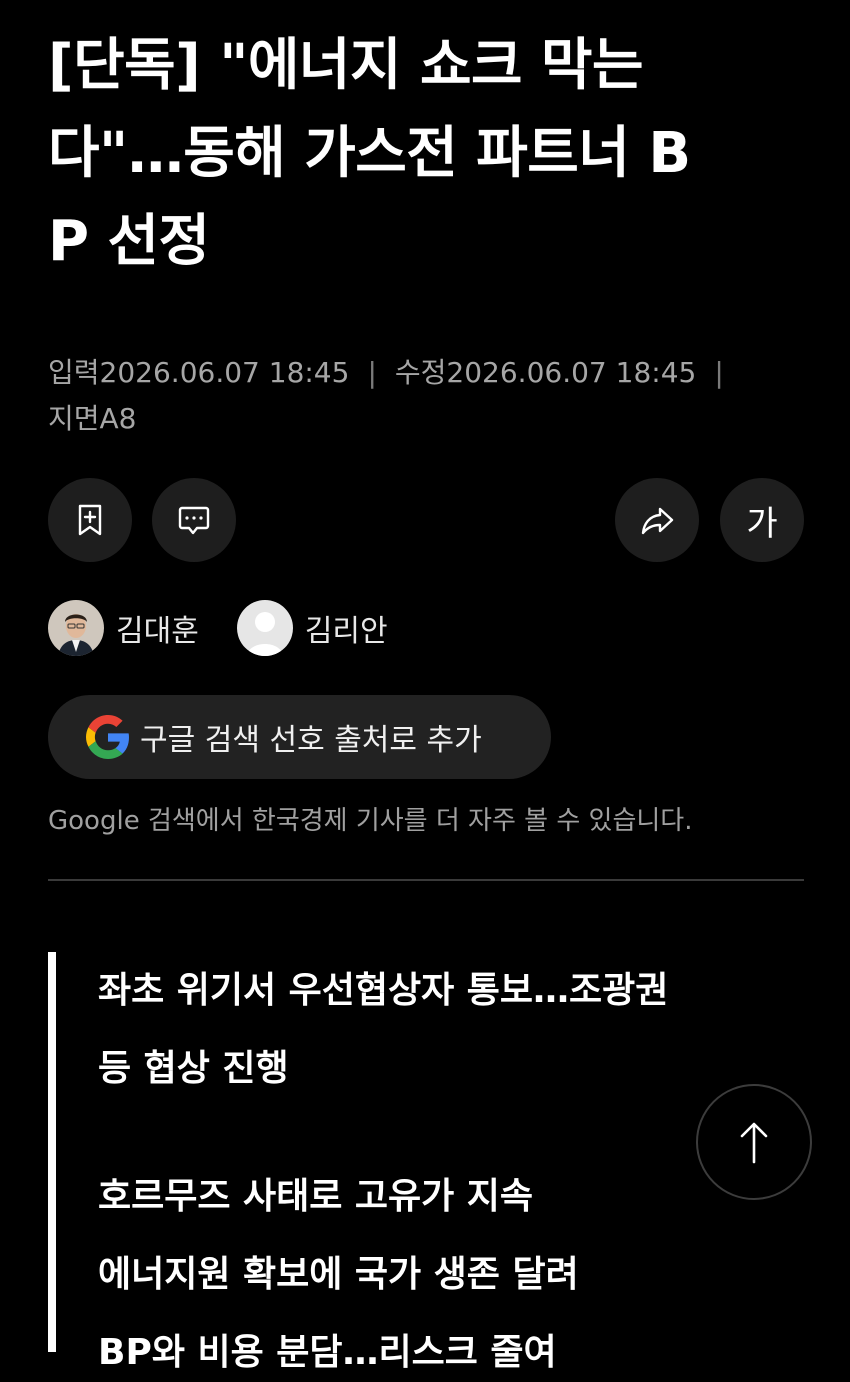 The height and width of the screenshot is (1382, 850). What do you see at coordinates (92, 418) in the screenshot?
I see `page-label: 지면A8` at bounding box center [92, 418].